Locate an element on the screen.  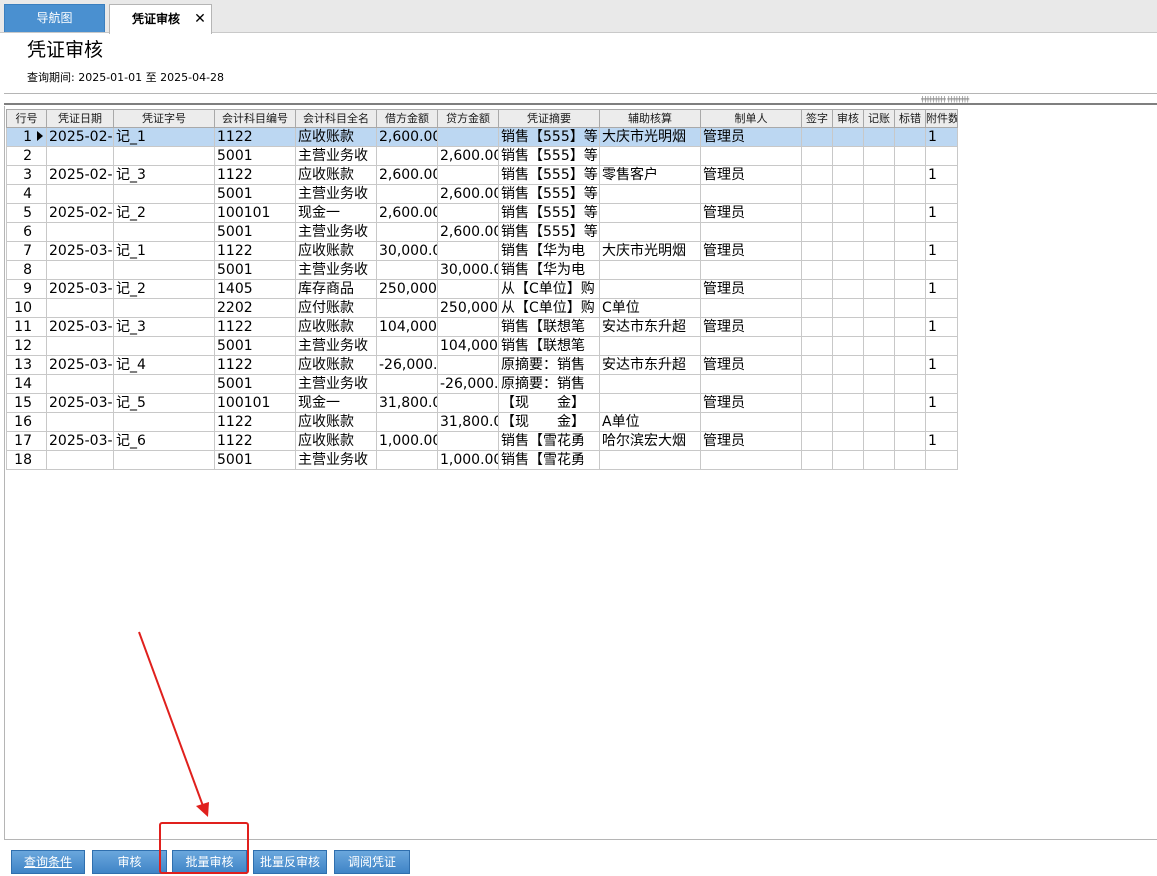
grid-cell: 记_1 is located at coordinates (164, 251).